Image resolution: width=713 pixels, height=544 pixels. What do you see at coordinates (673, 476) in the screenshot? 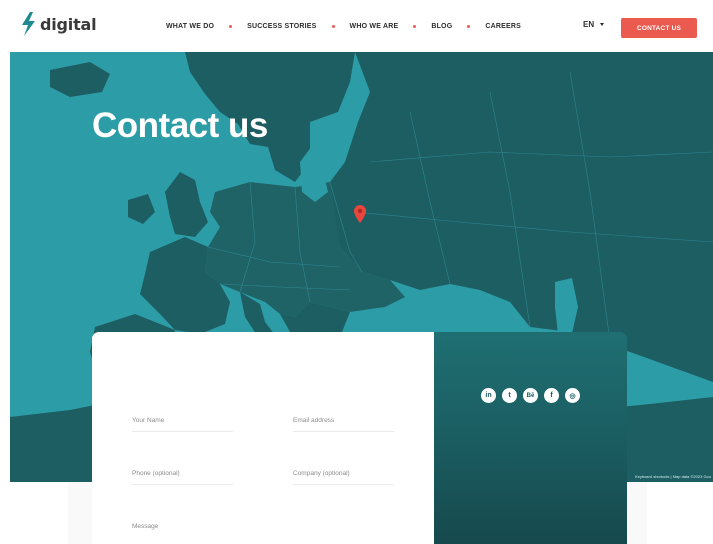
I see `map-attribution: Keyboard shortcuts | Map data ©2023 Goo` at bounding box center [673, 476].